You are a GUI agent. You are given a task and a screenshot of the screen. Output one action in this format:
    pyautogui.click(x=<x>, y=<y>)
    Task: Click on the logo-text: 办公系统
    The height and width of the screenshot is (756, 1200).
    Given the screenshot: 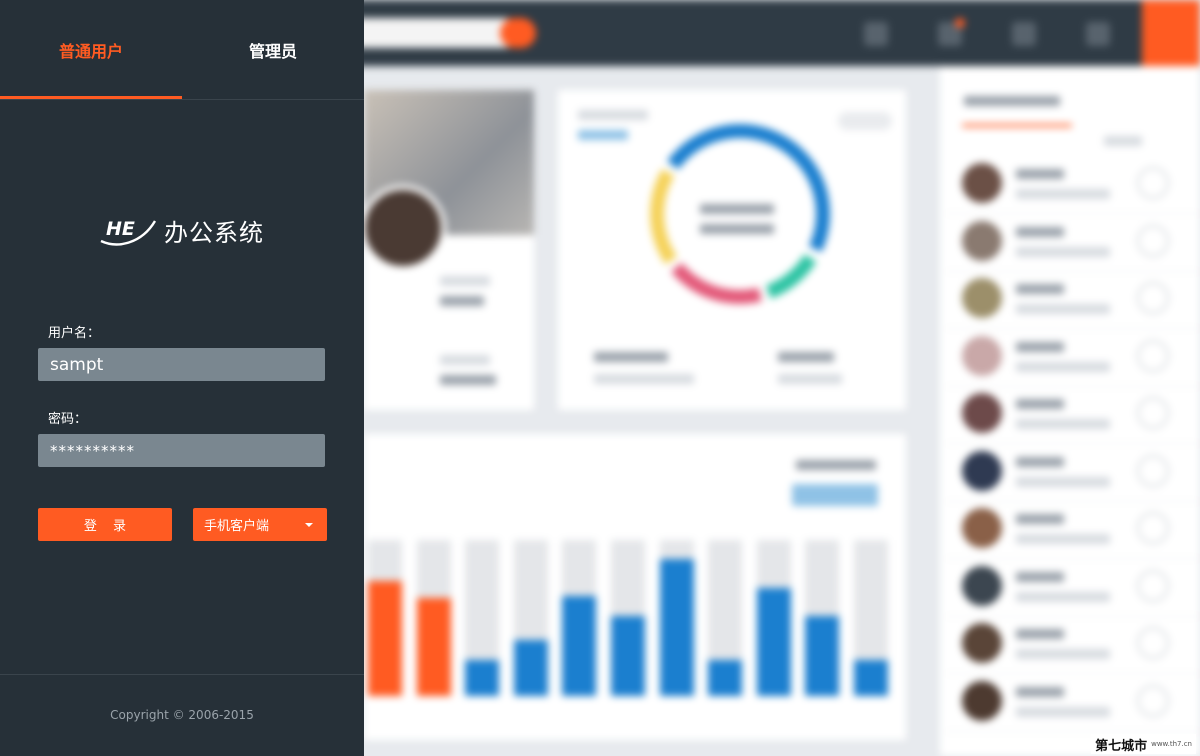 What is the action you would take?
    pyautogui.click(x=214, y=232)
    